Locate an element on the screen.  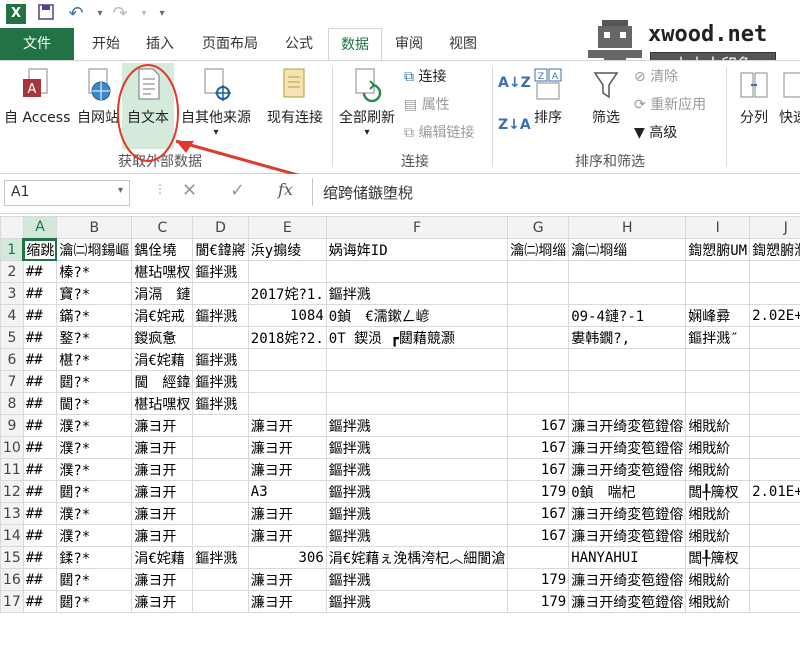
cell-i2 is located at coordinates (718, 271).